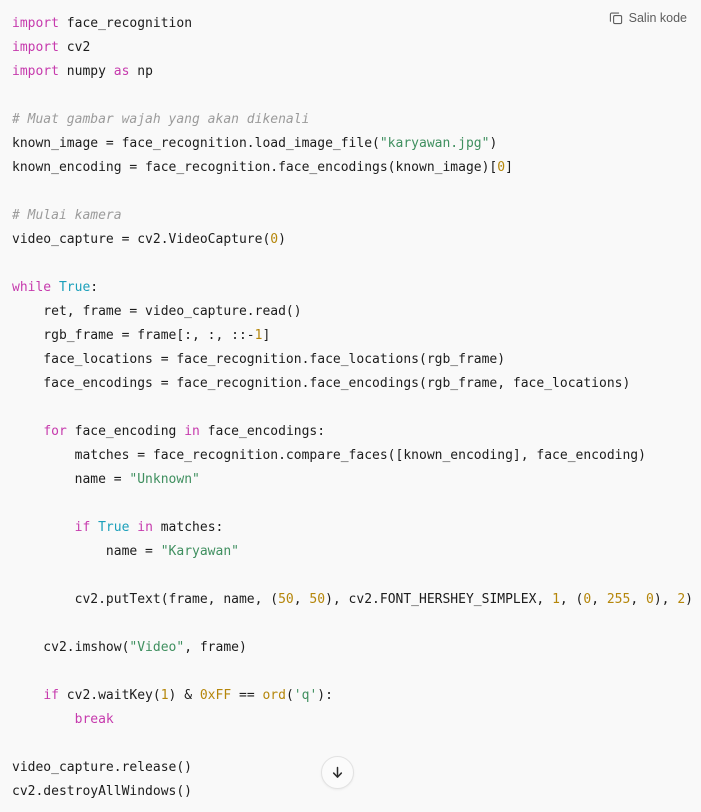 The height and width of the screenshot is (812, 701). Describe the element at coordinates (199, 551) in the screenshot. I see `code-token-str: "Karyawan"` at that location.